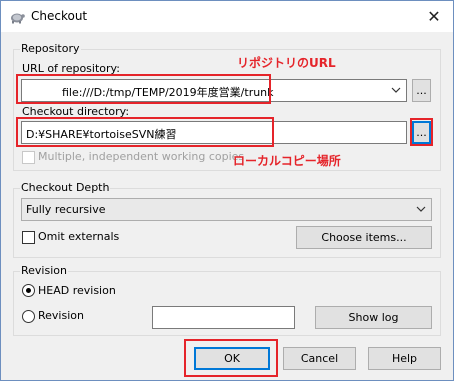 The width and height of the screenshot is (454, 381). I want to click on head-revision-radio, so click(28, 290).